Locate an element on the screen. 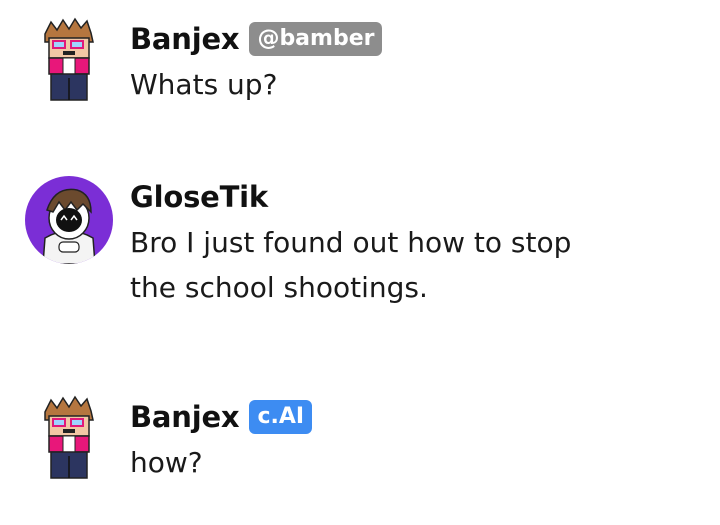 The width and height of the screenshot is (720, 525). message-author: GloseTik is located at coordinates (199, 197).